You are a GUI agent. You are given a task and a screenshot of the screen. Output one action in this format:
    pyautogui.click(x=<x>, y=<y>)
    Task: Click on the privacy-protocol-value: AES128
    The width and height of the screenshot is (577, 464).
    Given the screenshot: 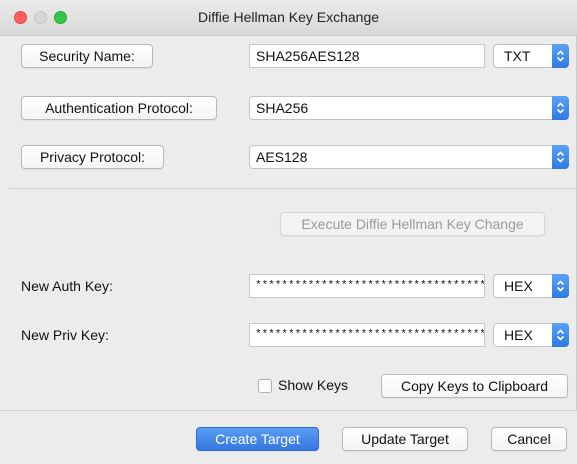 What is the action you would take?
    pyautogui.click(x=282, y=157)
    